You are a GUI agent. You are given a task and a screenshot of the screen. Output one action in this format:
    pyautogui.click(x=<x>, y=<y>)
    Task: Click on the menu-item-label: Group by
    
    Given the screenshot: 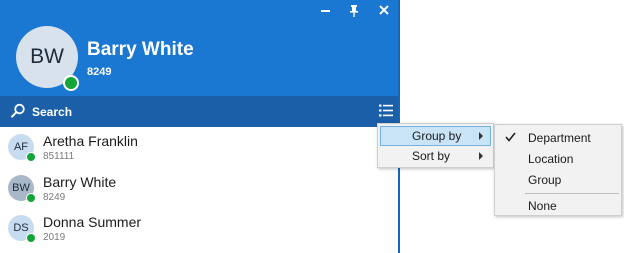 What is the action you would take?
    pyautogui.click(x=437, y=136)
    